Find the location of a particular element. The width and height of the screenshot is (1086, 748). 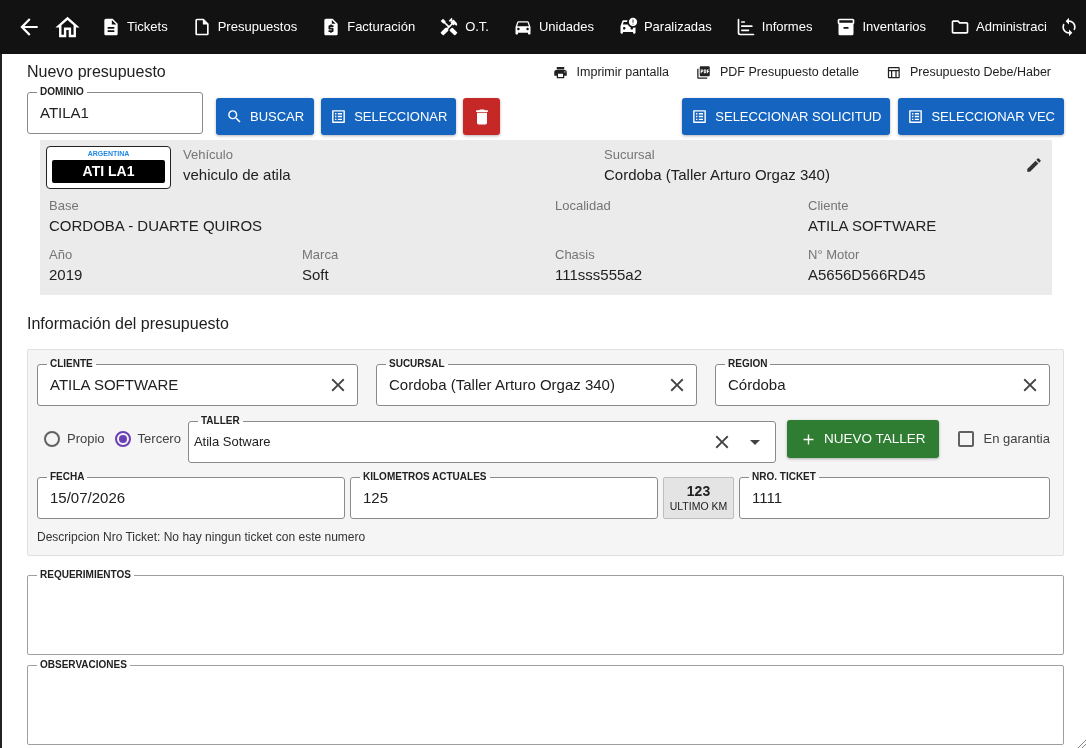

archive-box-icon is located at coordinates (846, 27).